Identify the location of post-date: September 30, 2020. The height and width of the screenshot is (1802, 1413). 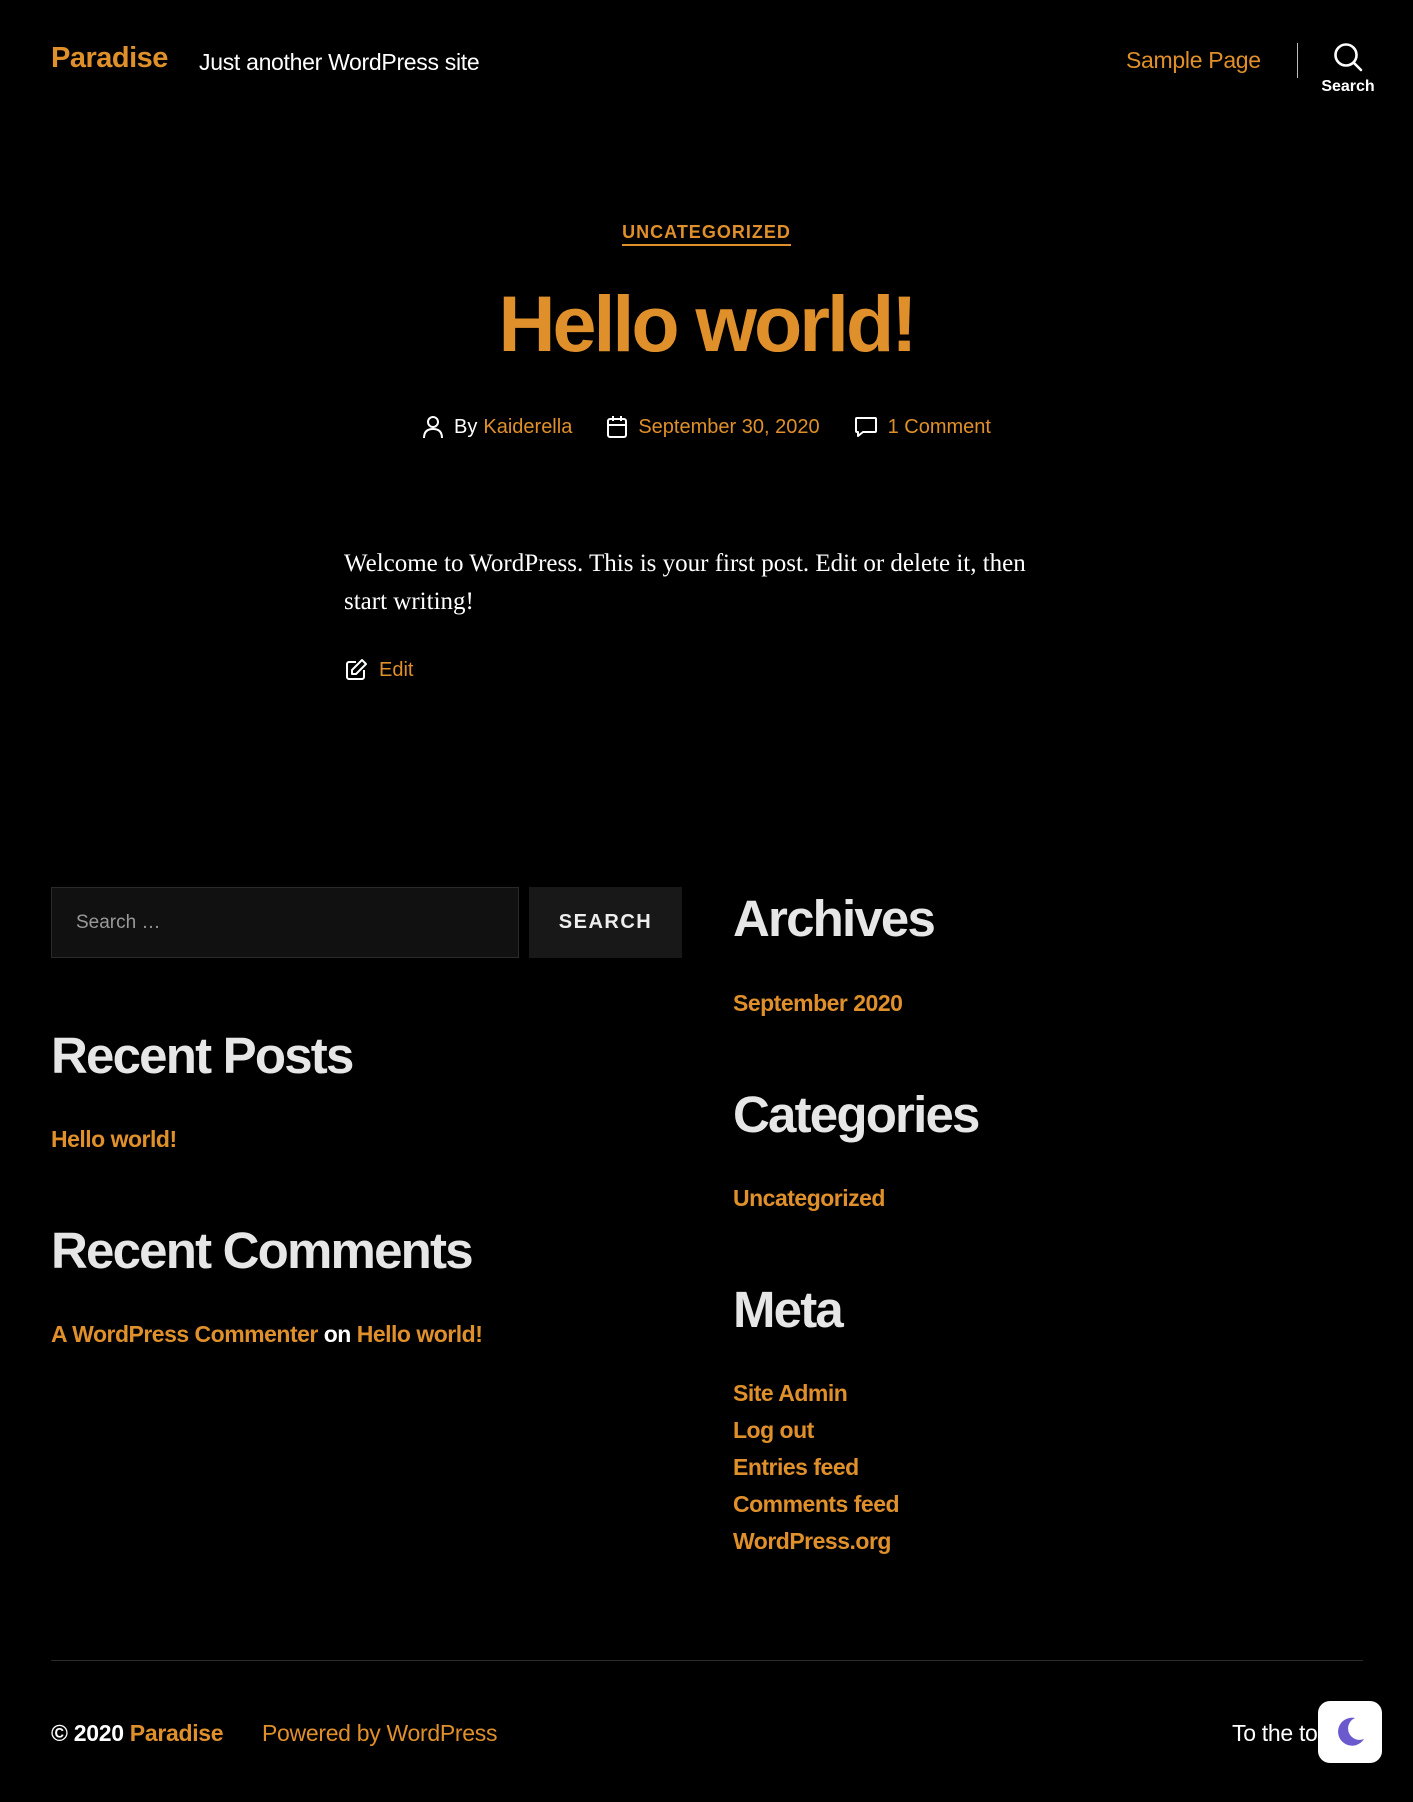
(713, 427).